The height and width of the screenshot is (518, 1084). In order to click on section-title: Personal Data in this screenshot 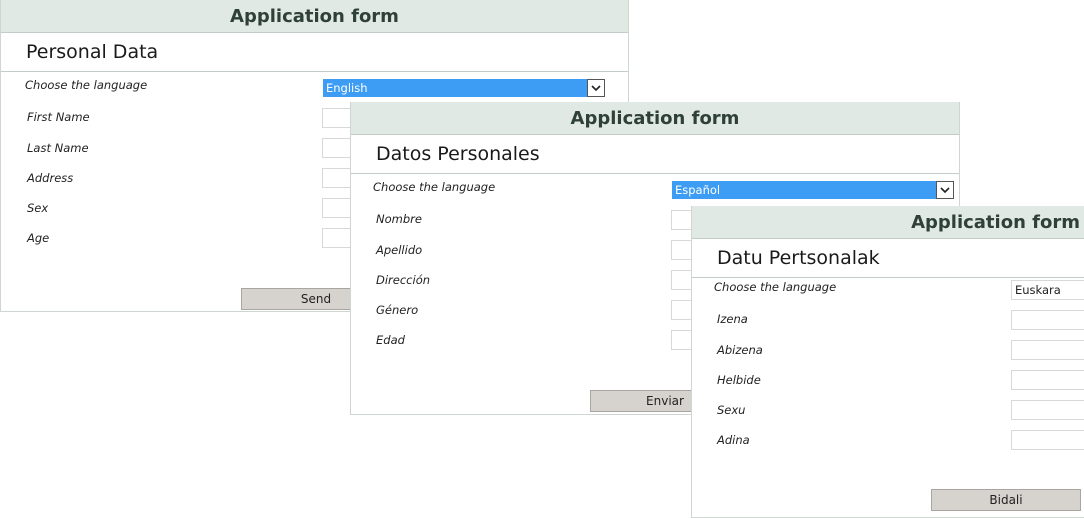, I will do `click(314, 52)`.